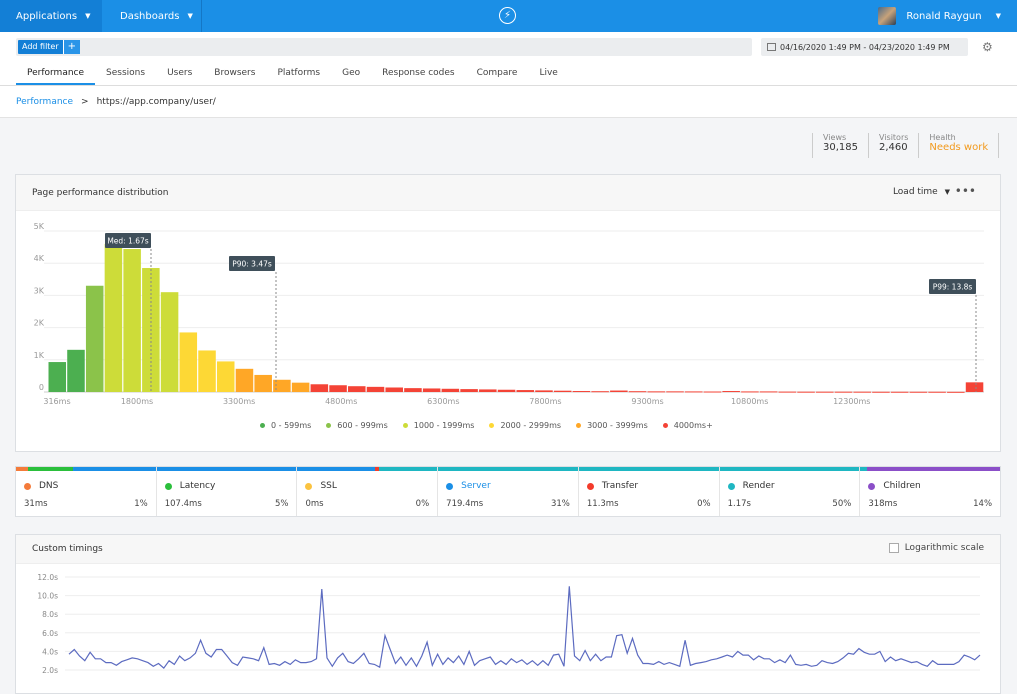 The width and height of the screenshot is (1017, 694). I want to click on timing-ssl: SSL 0ms 0%, so click(368, 491).